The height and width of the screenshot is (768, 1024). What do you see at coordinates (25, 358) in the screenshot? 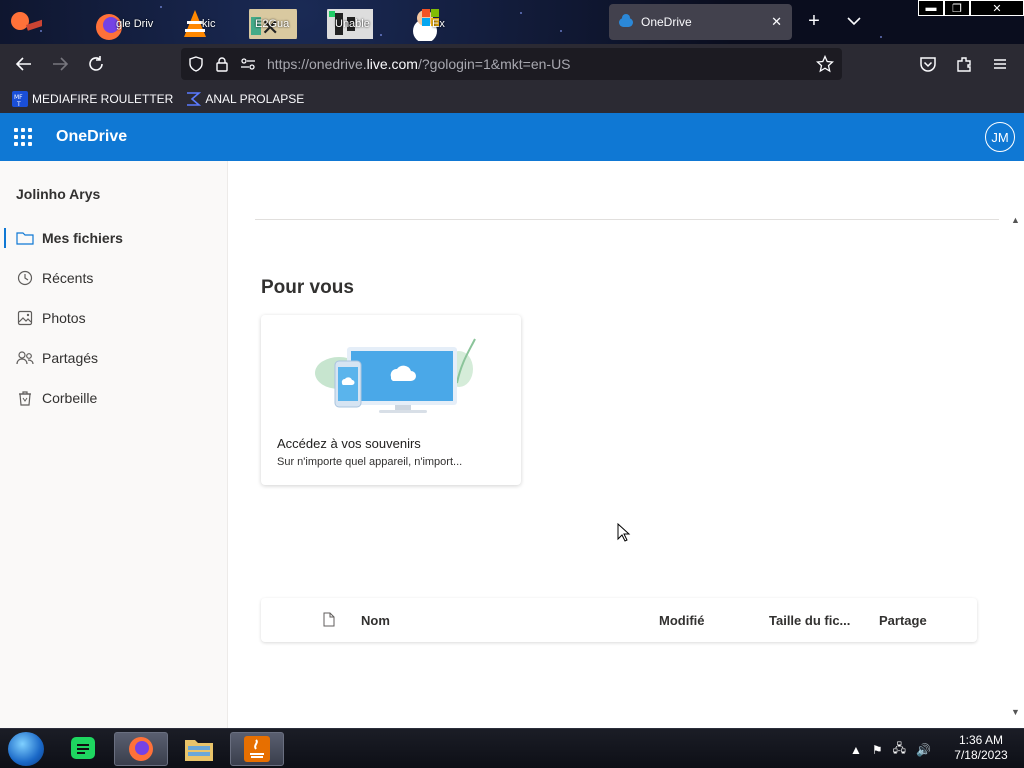
I see `people-icon` at bounding box center [25, 358].